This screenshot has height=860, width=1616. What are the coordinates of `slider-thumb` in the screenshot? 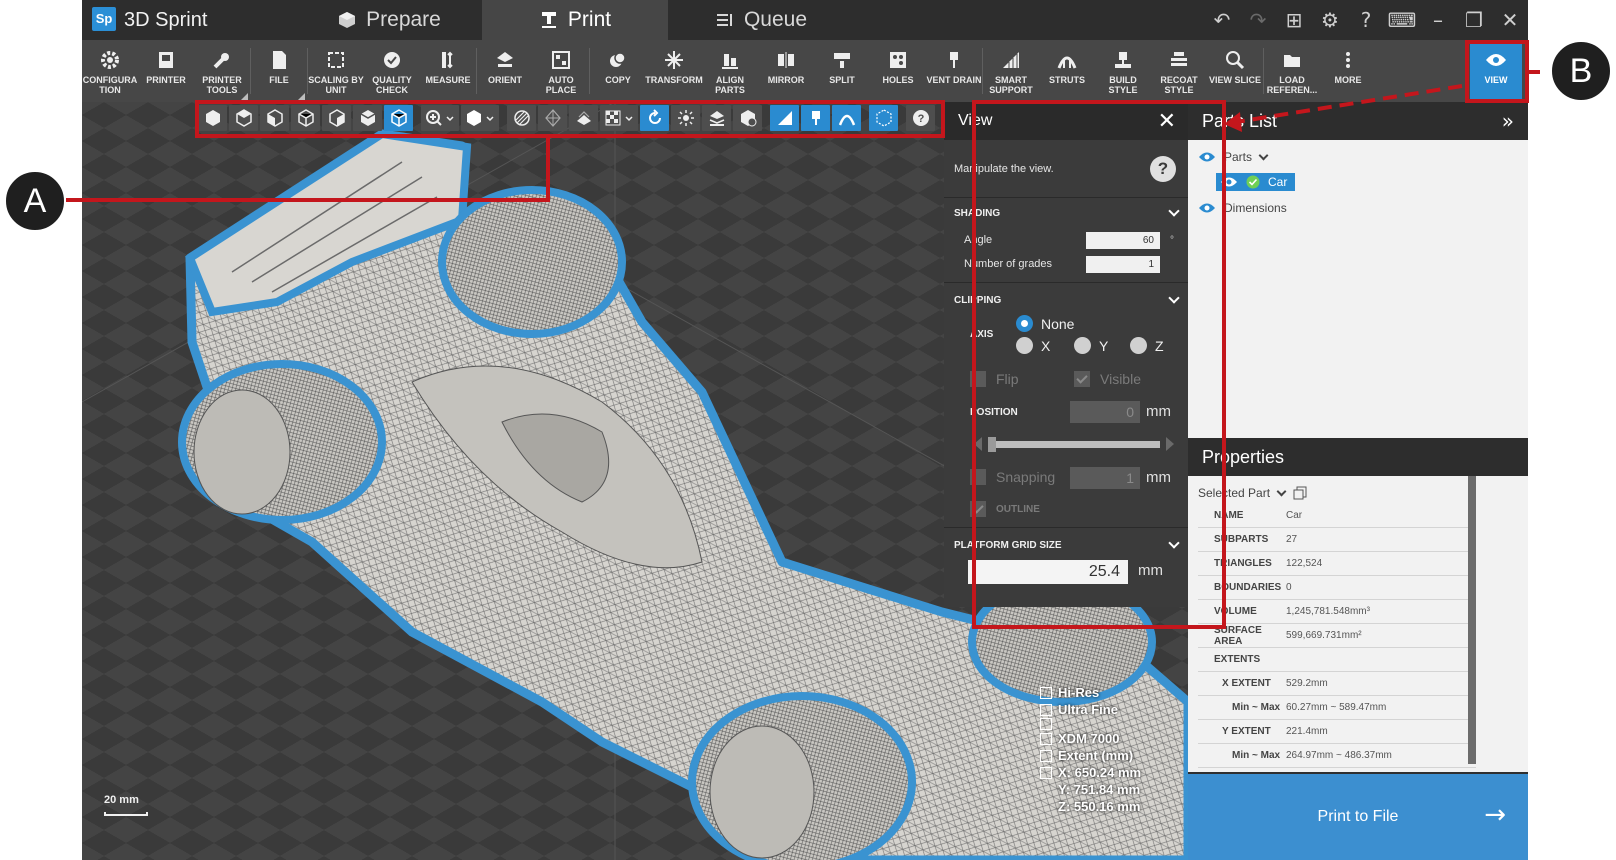 It's located at (992, 444).